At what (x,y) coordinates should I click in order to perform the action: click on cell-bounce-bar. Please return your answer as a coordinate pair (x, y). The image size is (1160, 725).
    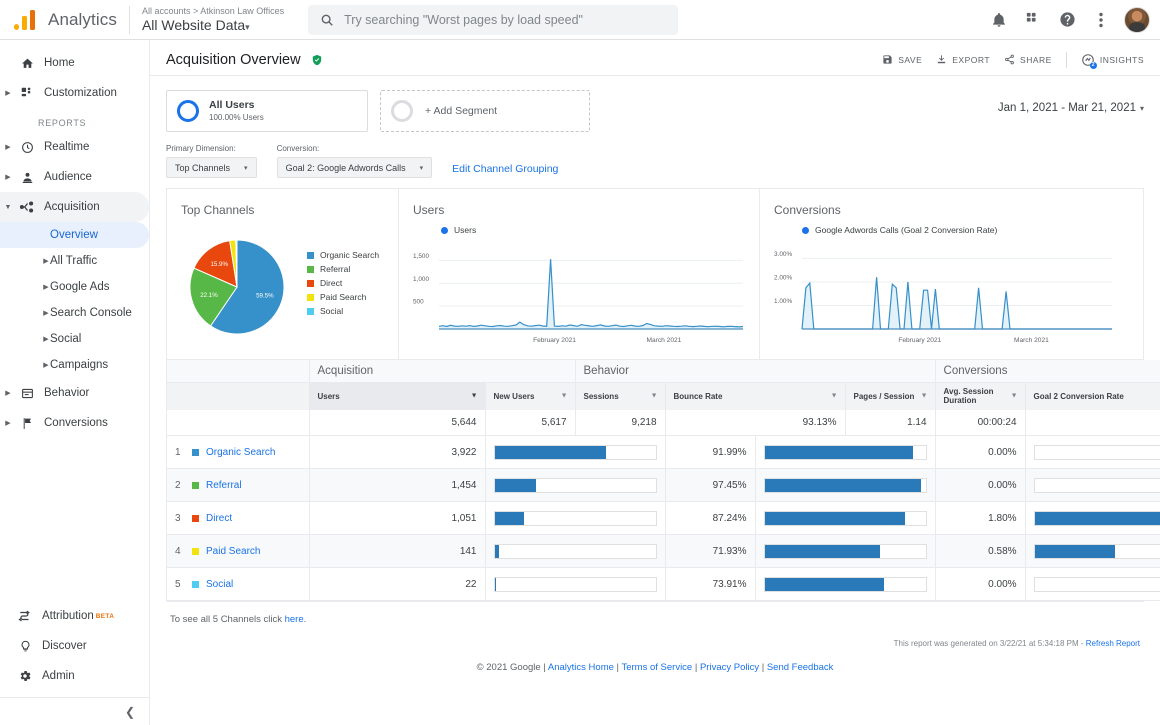
    Looking at the image, I should click on (845, 518).